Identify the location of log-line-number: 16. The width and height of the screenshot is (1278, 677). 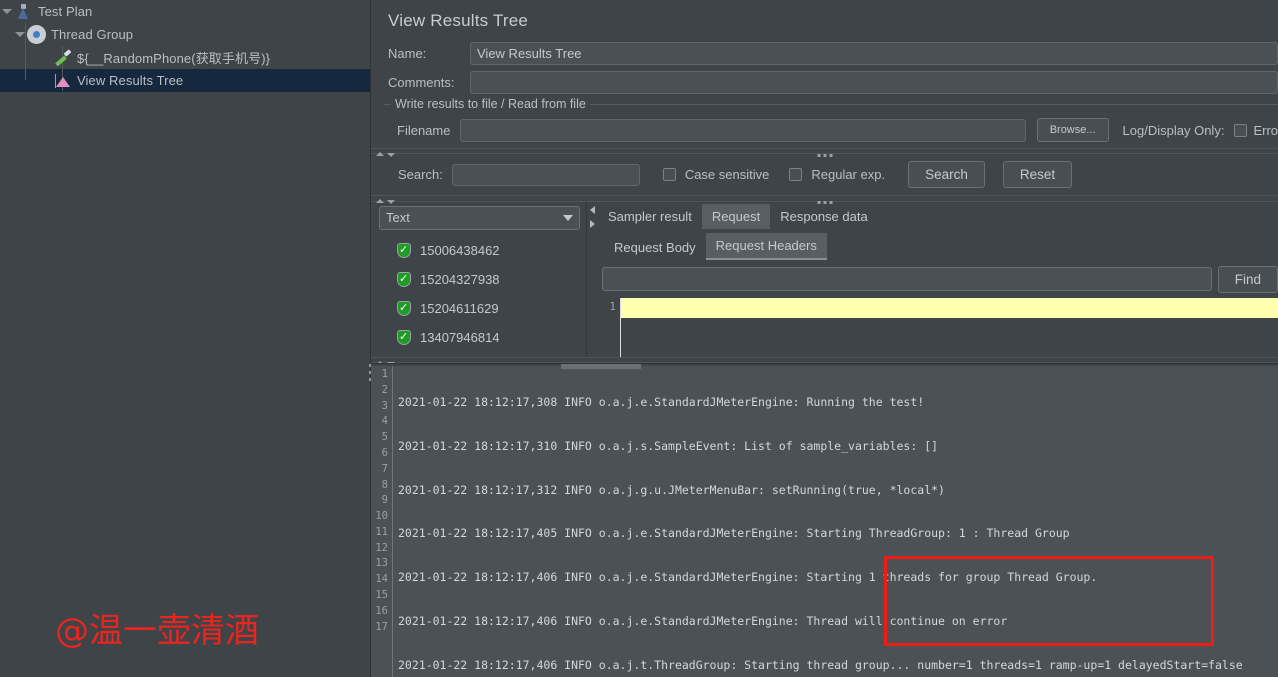
(381, 610).